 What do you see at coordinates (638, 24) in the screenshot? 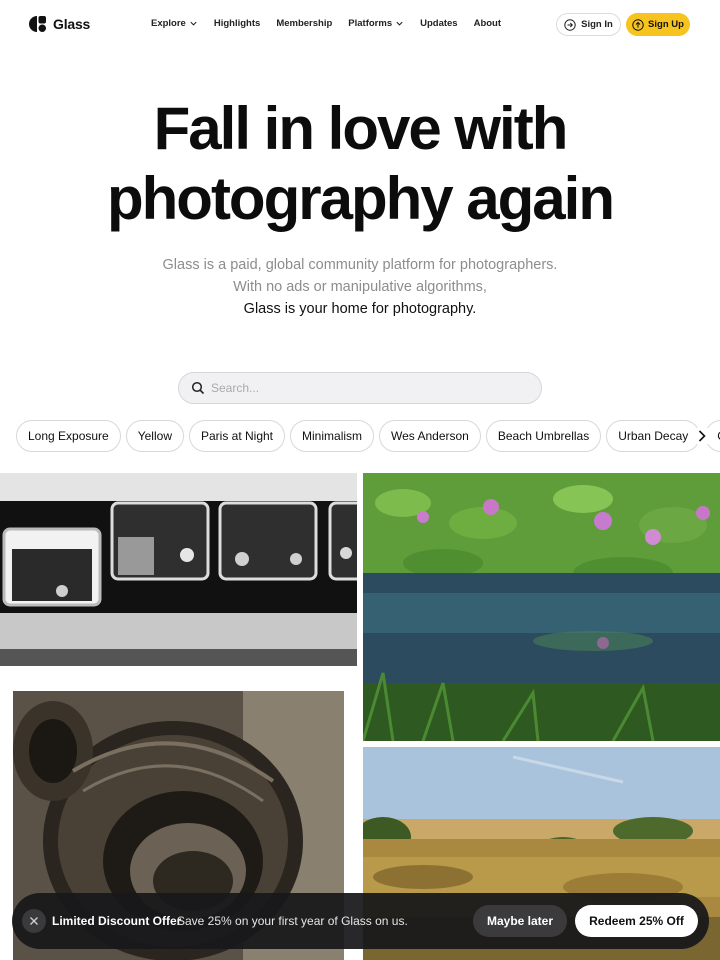
I see `arrow-up-circle-icon` at bounding box center [638, 24].